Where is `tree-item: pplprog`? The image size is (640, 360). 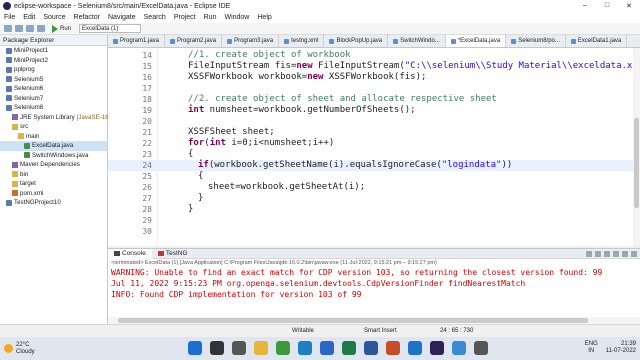 tree-item: pplprog is located at coordinates (53, 70).